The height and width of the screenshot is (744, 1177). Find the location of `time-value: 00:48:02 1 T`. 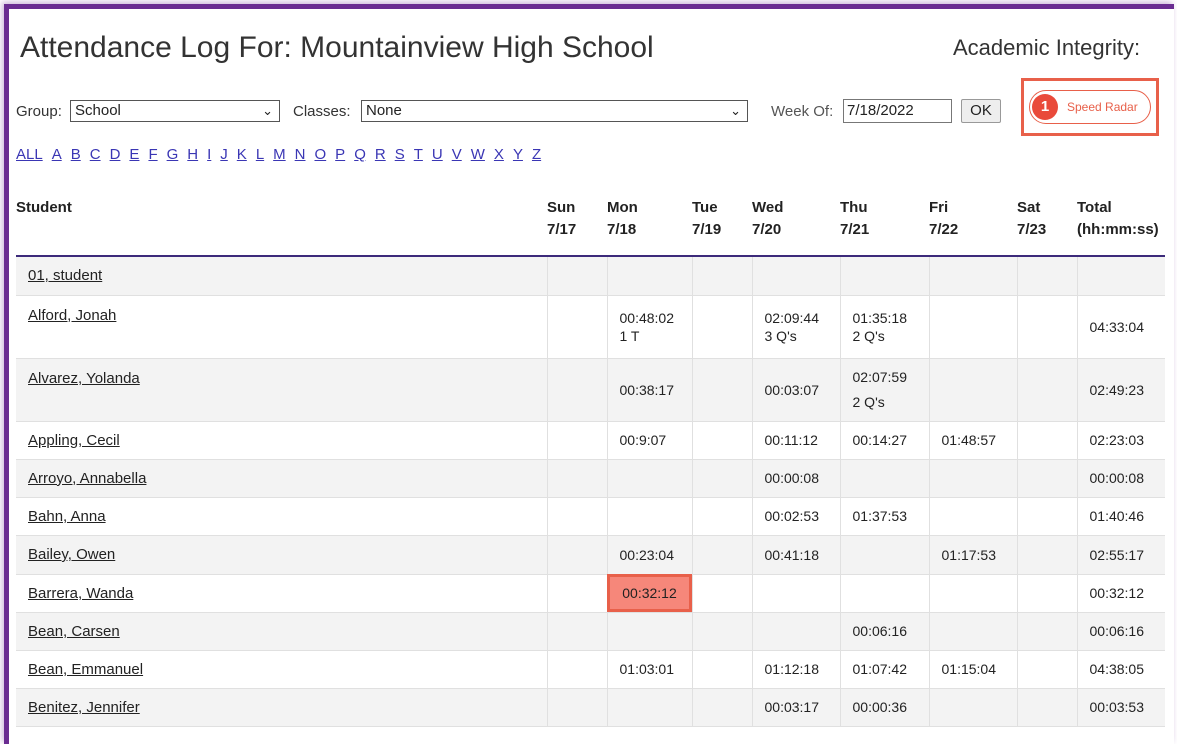

time-value: 00:48:02 1 T is located at coordinates (647, 326).